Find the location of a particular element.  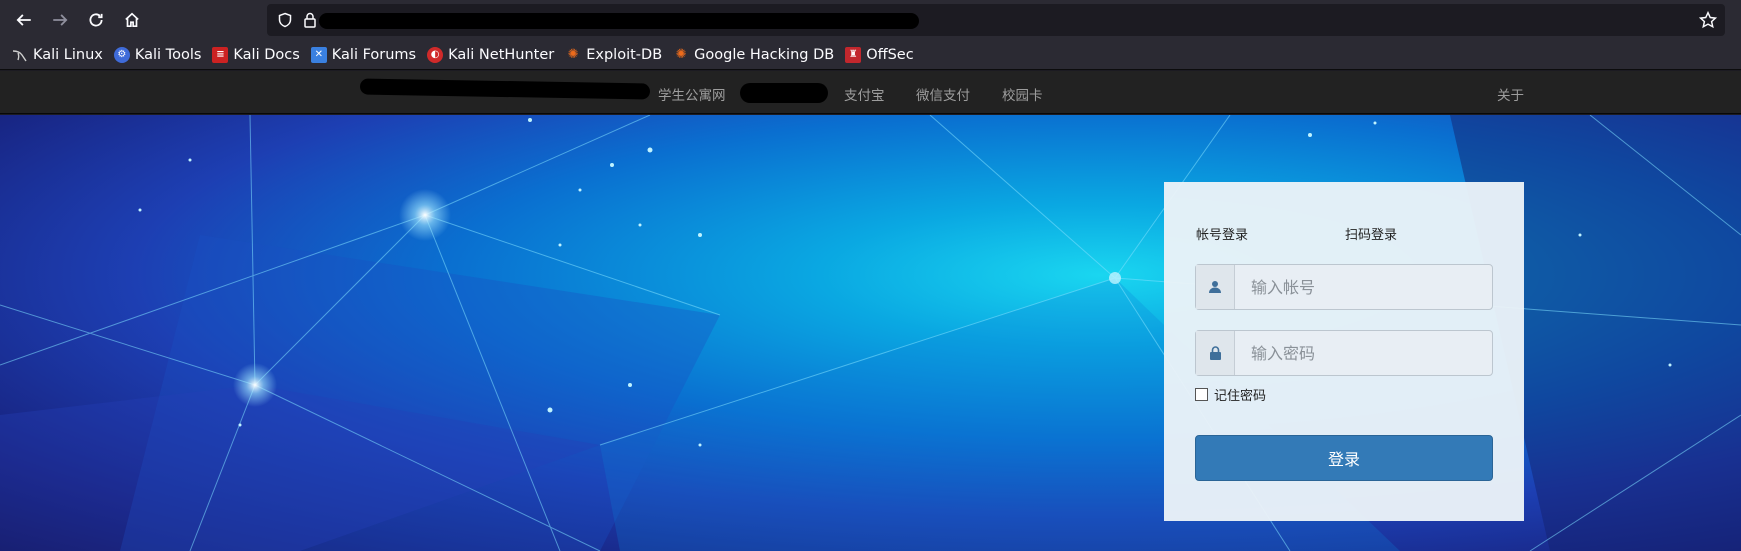

kali-icon is located at coordinates (20, 55).